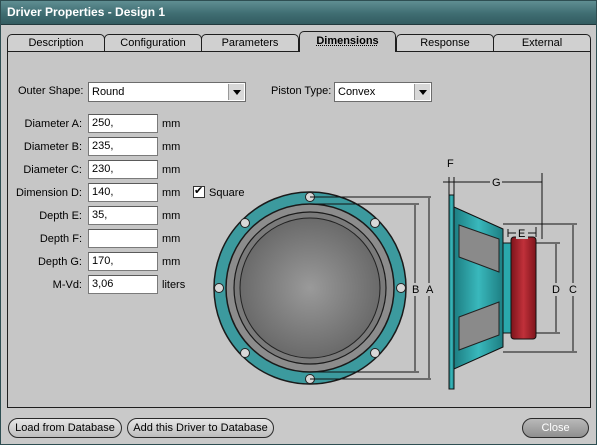 The image size is (597, 445). I want to click on dimension-d-input: 140,, so click(123, 192).